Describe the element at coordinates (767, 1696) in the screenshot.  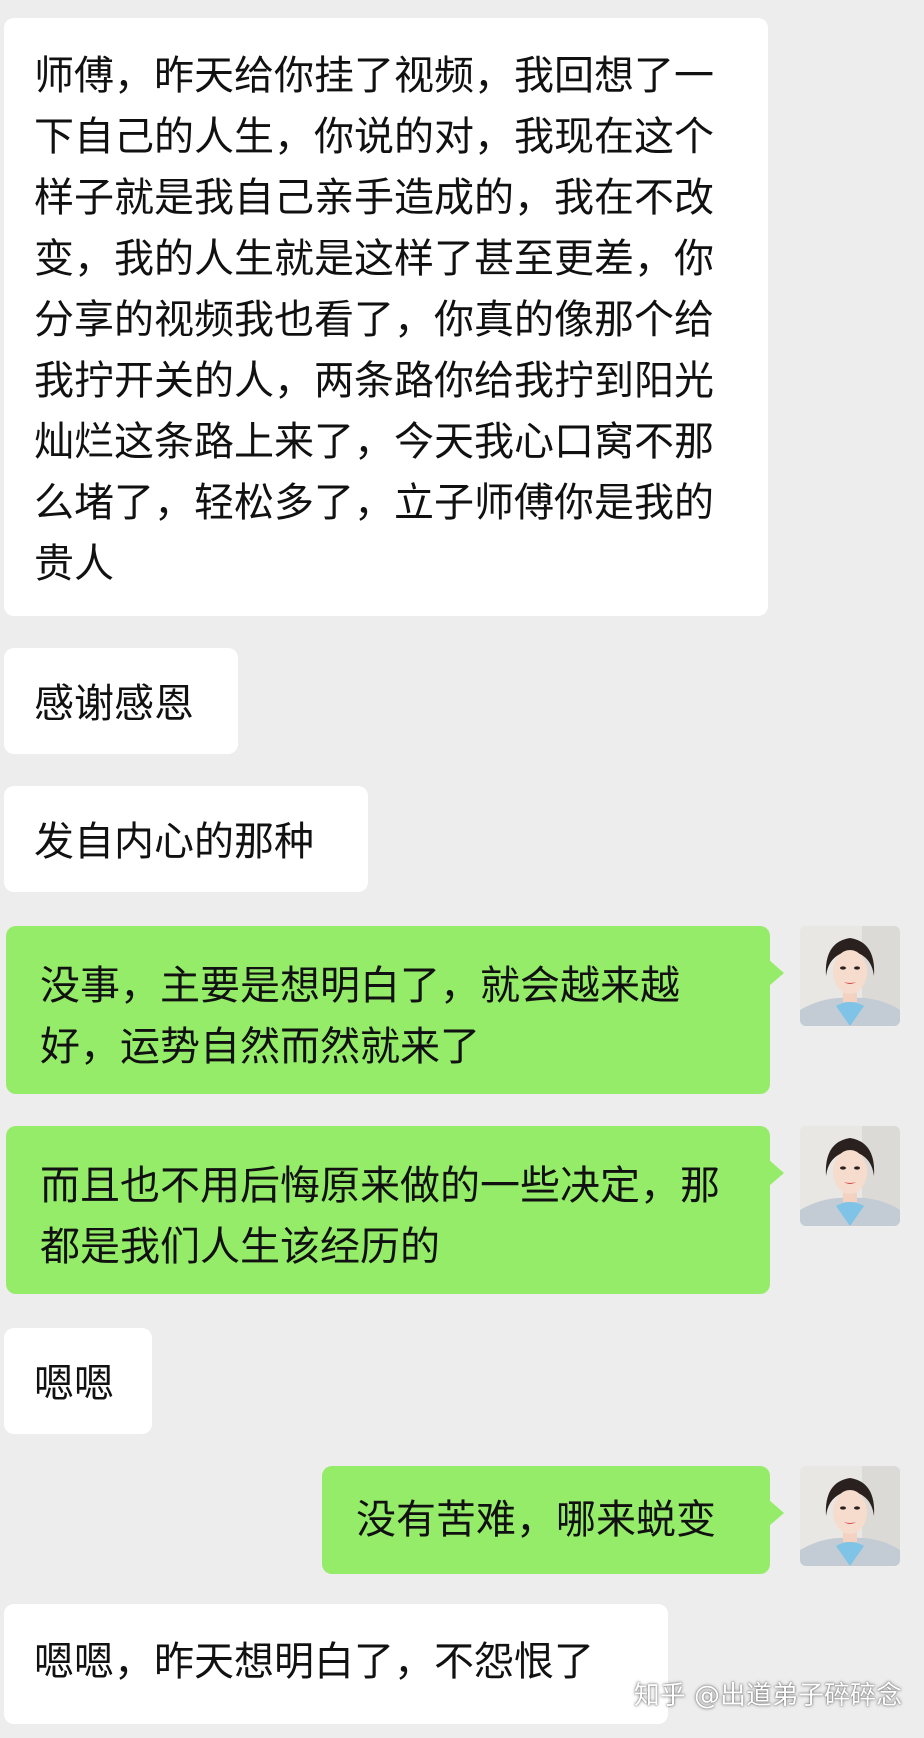
I see `watermark: 知乎 @出道弟子碎碎念` at that location.